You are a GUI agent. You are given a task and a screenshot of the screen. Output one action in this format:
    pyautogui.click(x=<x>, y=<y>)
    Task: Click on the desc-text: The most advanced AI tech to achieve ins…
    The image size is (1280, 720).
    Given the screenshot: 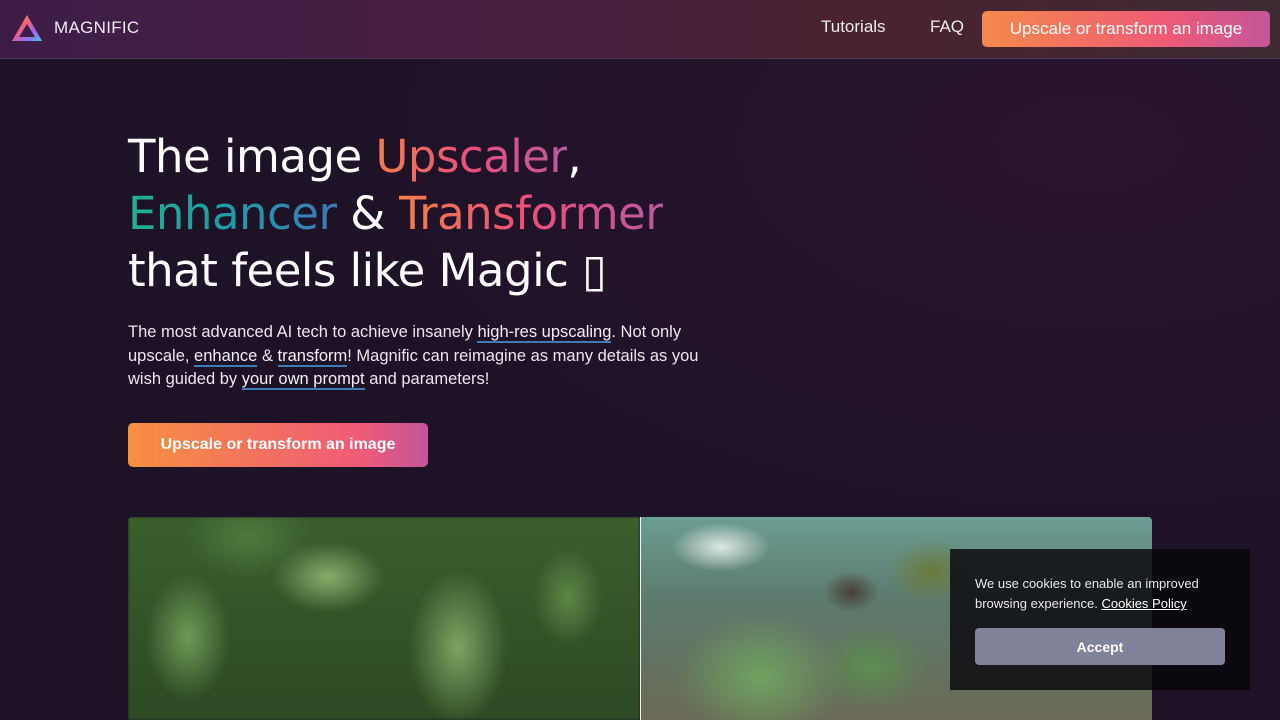 What is the action you would take?
    pyautogui.click(x=303, y=332)
    